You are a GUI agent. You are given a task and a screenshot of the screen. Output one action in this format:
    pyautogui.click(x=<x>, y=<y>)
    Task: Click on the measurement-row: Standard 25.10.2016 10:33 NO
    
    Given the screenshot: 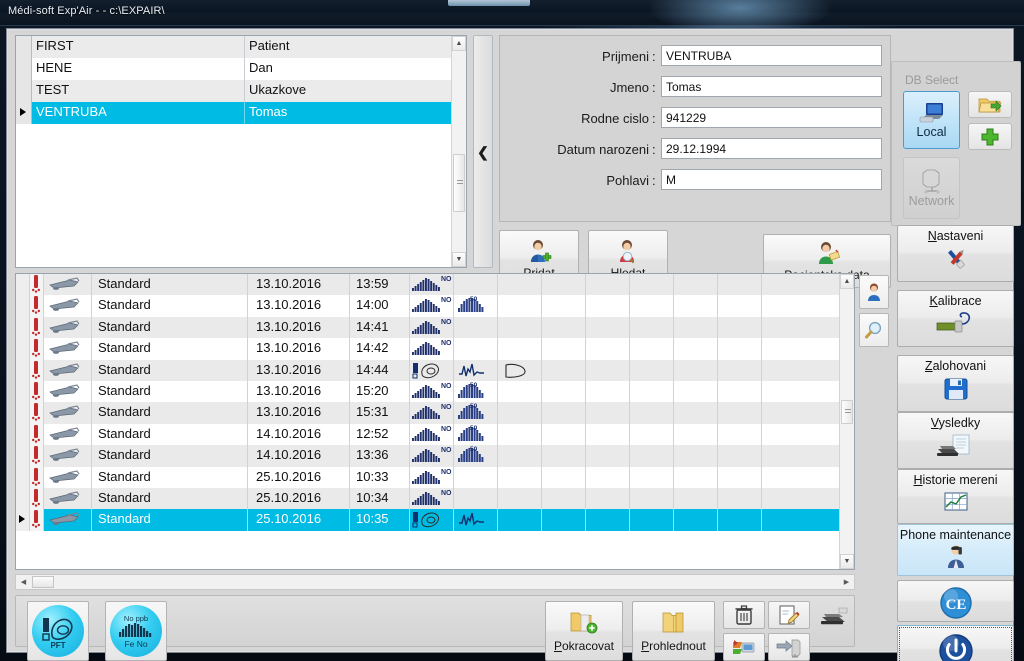 What is the action you would take?
    pyautogui.click(x=427, y=477)
    